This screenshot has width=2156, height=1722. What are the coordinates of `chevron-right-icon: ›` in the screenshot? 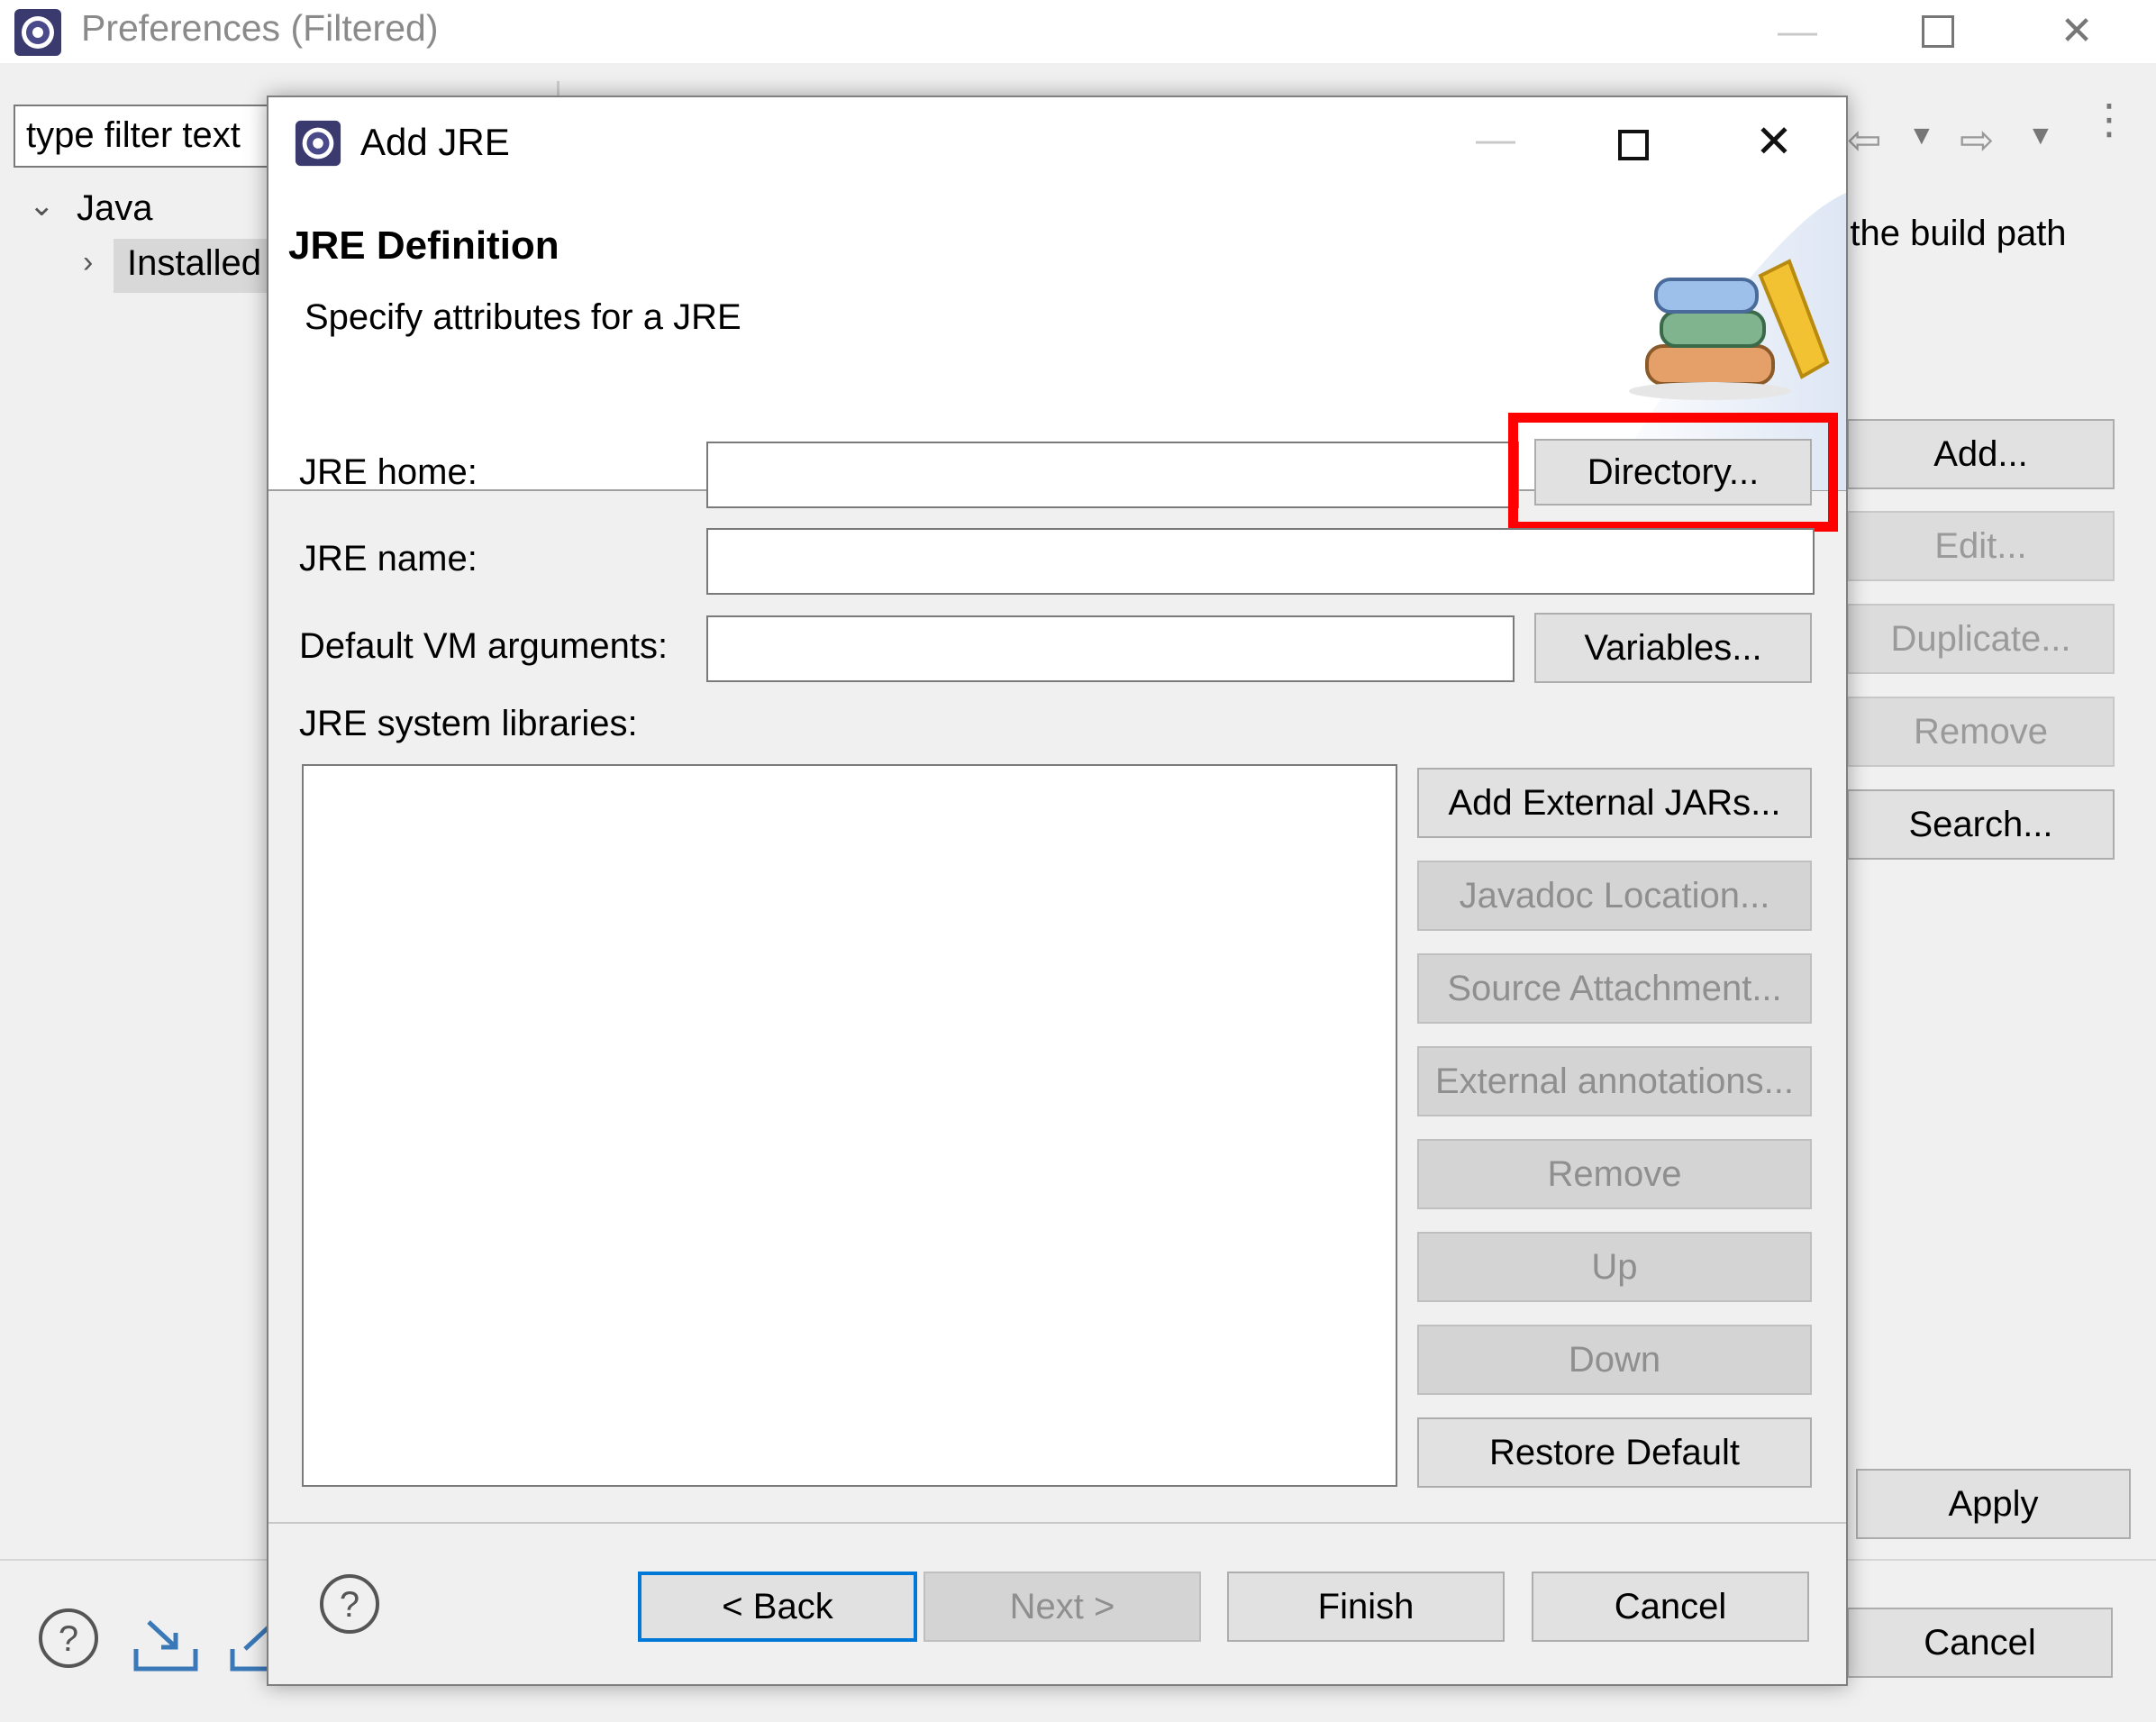 It's located at (88, 262).